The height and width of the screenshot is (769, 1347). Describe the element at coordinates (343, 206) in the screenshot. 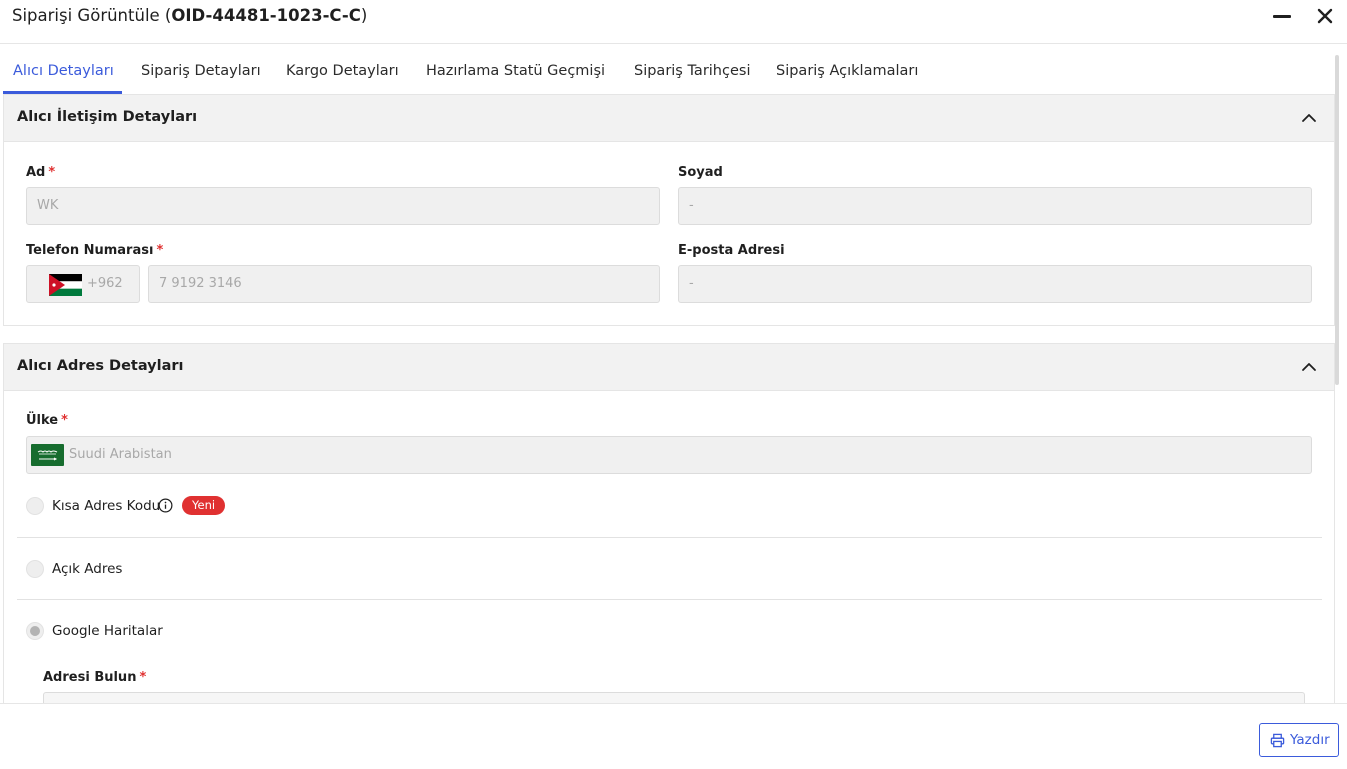

I see `first-name-field: WK` at that location.